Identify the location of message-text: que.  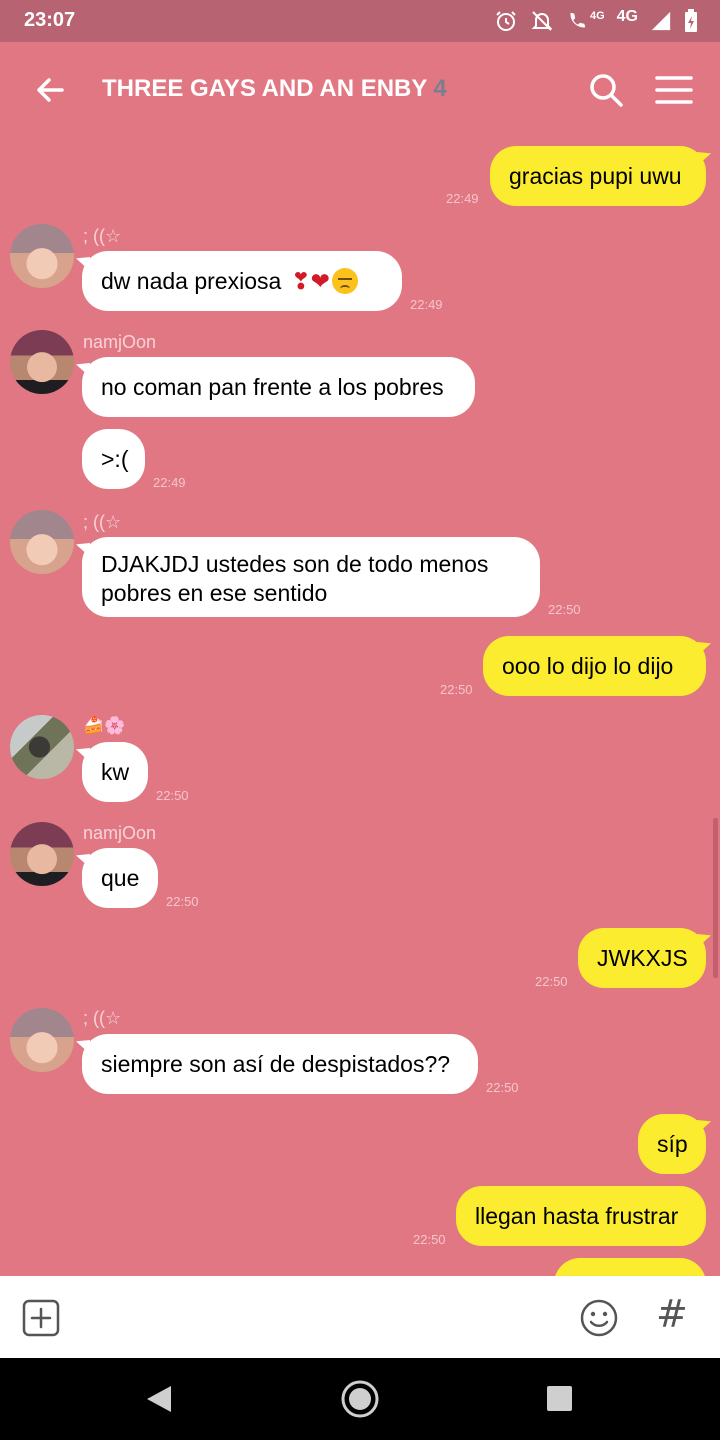
(120, 877).